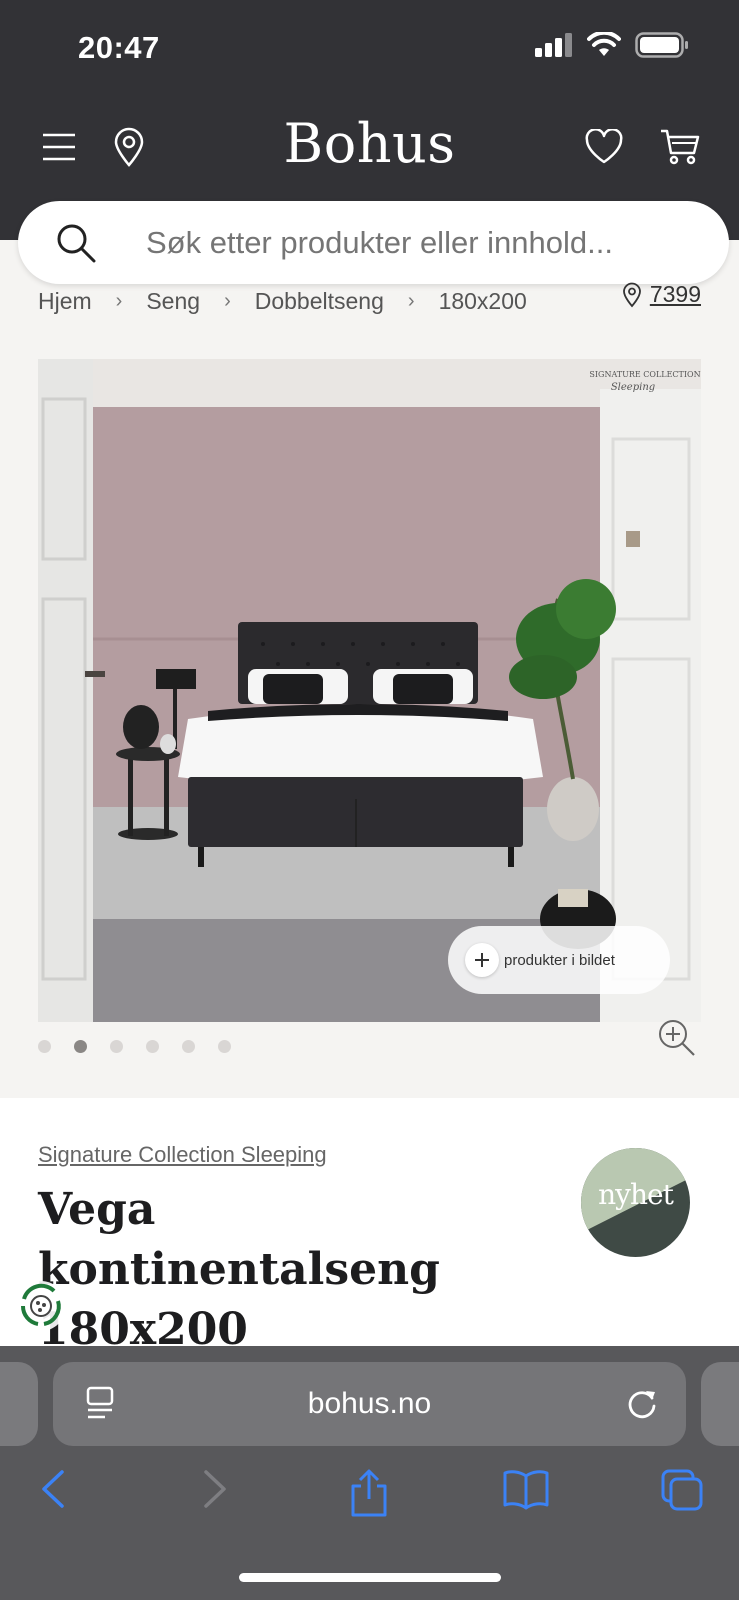  I want to click on search-input, so click(426, 242).